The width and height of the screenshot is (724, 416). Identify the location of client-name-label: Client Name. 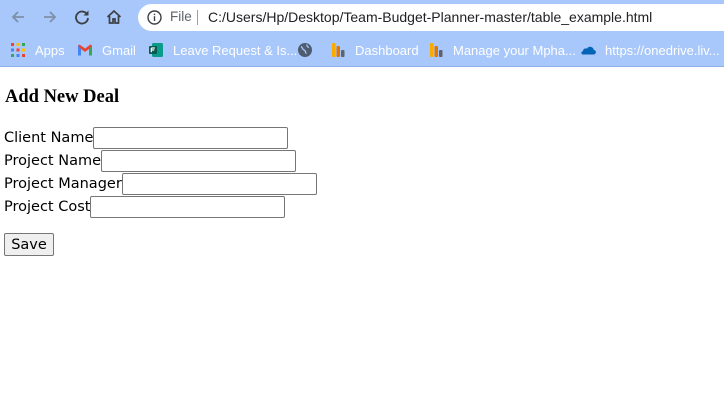
(49, 138).